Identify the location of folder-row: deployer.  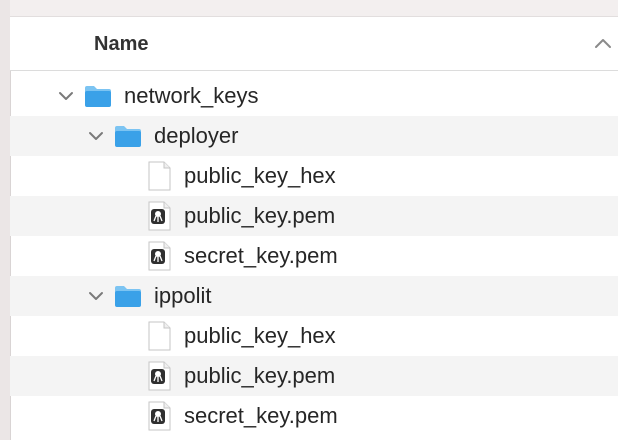
(314, 136).